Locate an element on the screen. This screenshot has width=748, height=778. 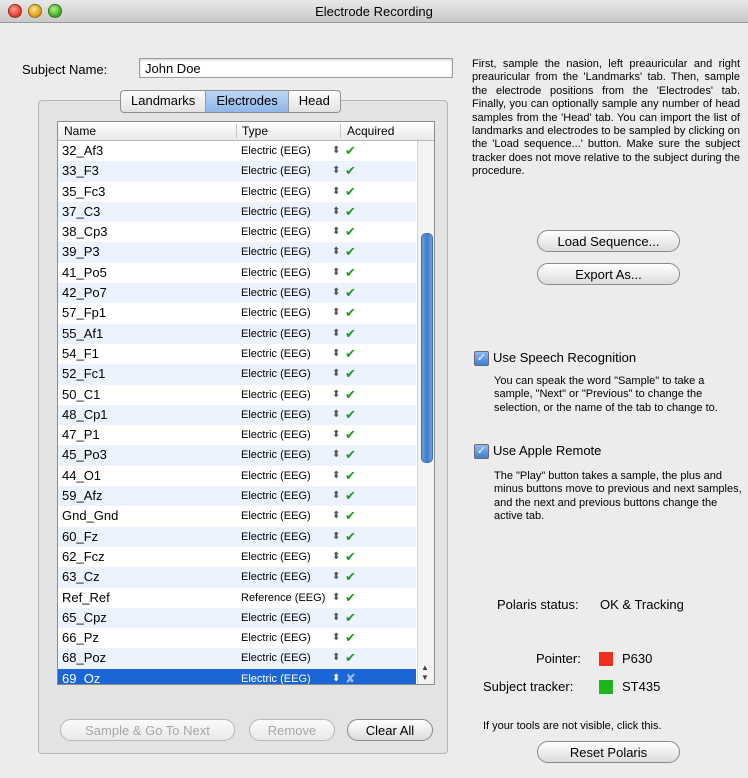
table-row: 55_Af1 Electric (EEG) ⬍ ✔ is located at coordinates (237, 333).